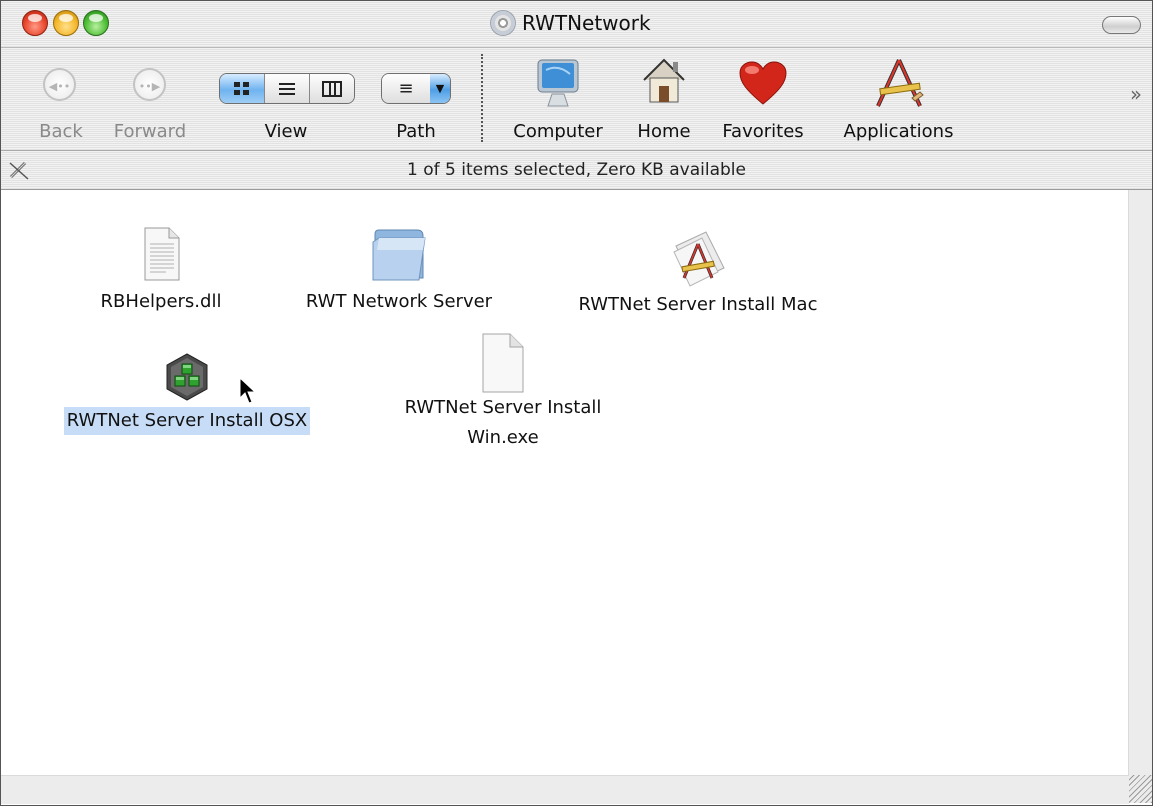 The height and width of the screenshot is (806, 1153). What do you see at coordinates (763, 131) in the screenshot?
I see `favorites-label: Favorites` at bounding box center [763, 131].